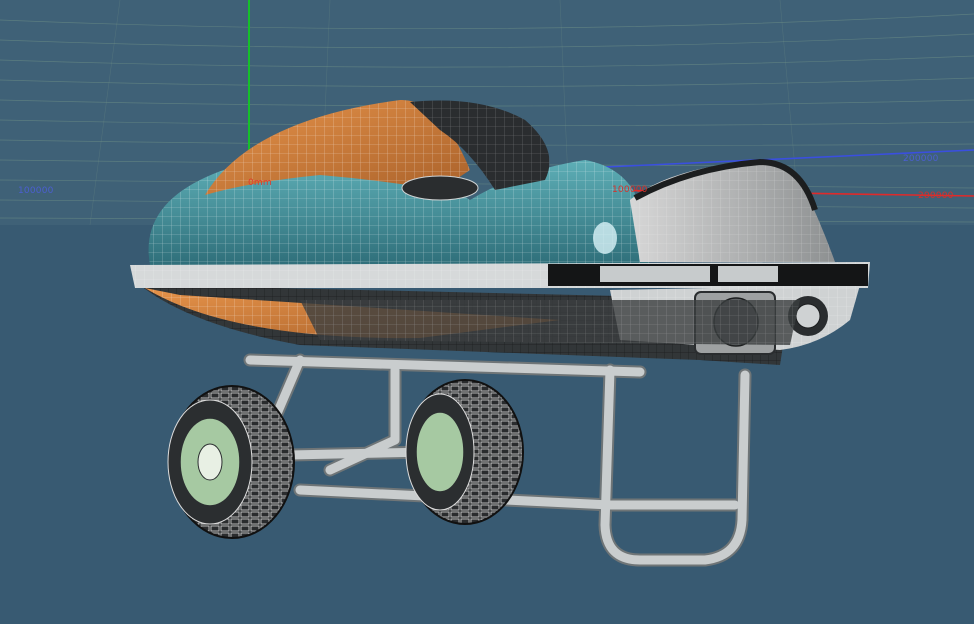 This screenshot has width=974, height=624. I want to click on coordinate-label-100000: 100000, so click(36, 191).